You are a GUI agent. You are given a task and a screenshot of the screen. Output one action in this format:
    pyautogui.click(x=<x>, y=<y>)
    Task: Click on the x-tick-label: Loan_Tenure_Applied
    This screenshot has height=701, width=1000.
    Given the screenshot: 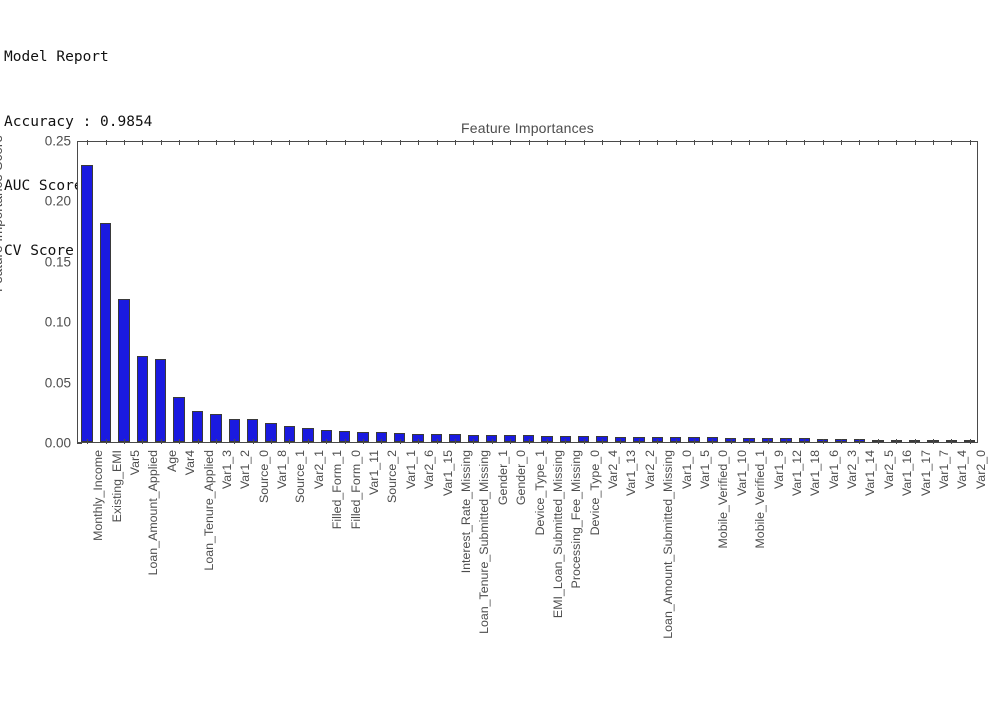 What is the action you would take?
    pyautogui.click(x=208, y=510)
    